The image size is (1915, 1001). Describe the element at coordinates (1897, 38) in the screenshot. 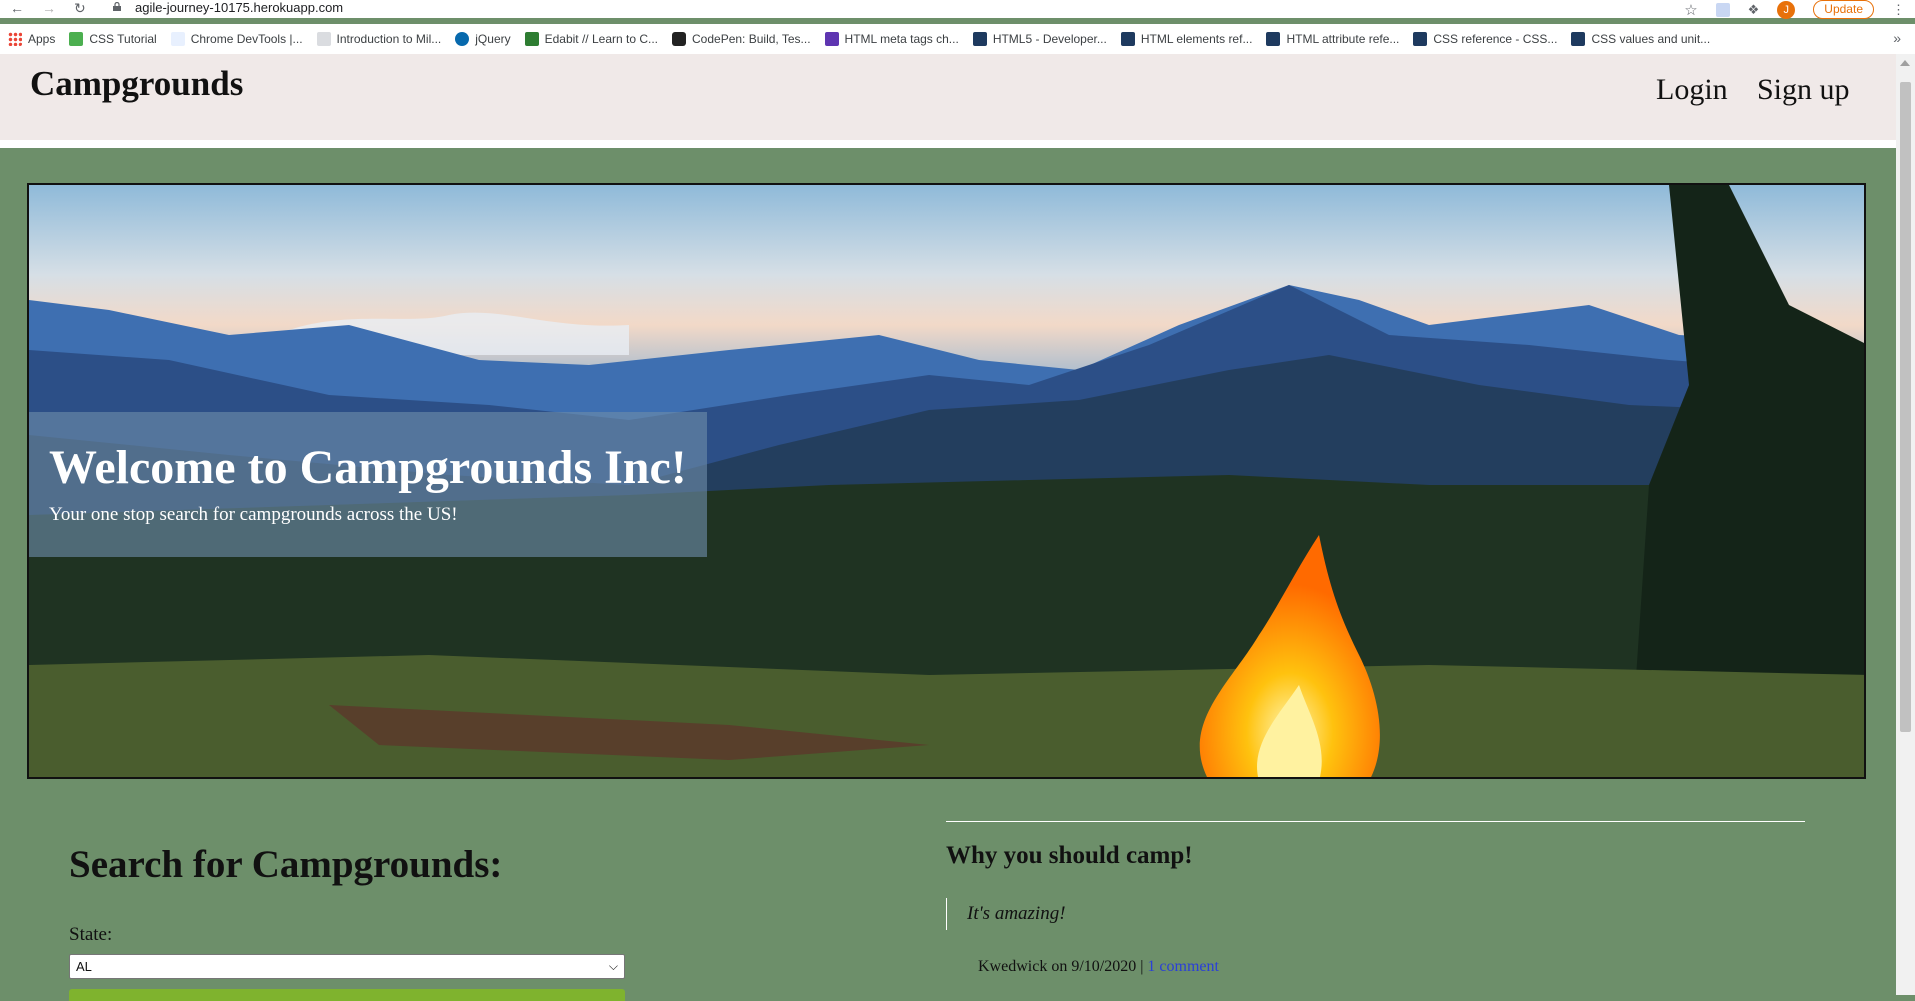

I see `more-bookmarks-icon: »` at that location.